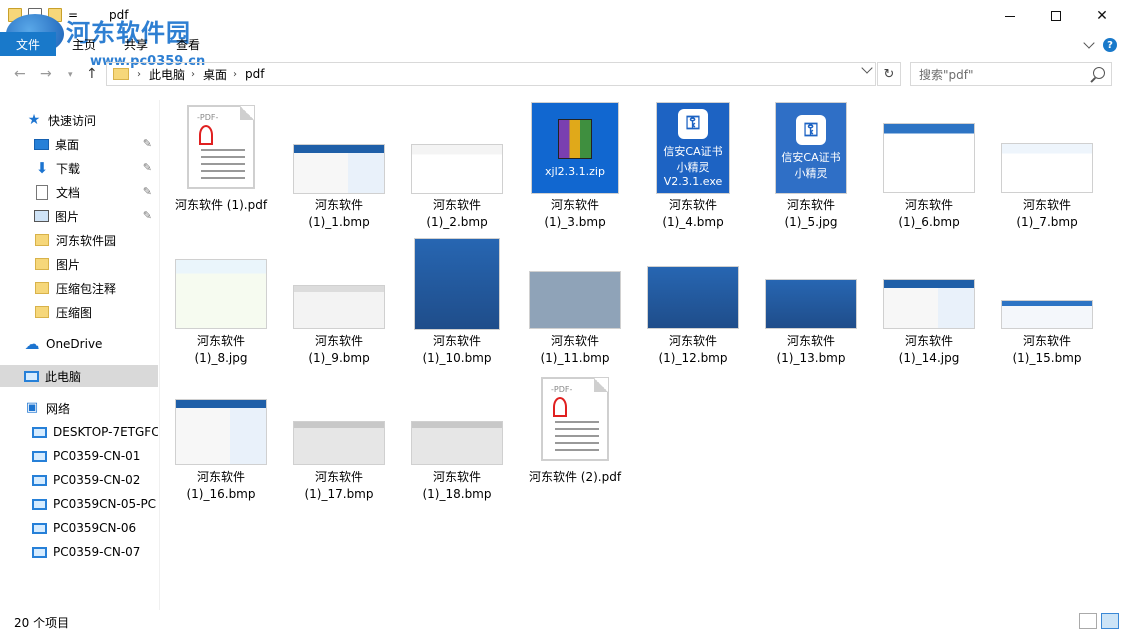  I want to click on address-bar: › 此电脑 › 桌面 › pdf, so click(491, 74).